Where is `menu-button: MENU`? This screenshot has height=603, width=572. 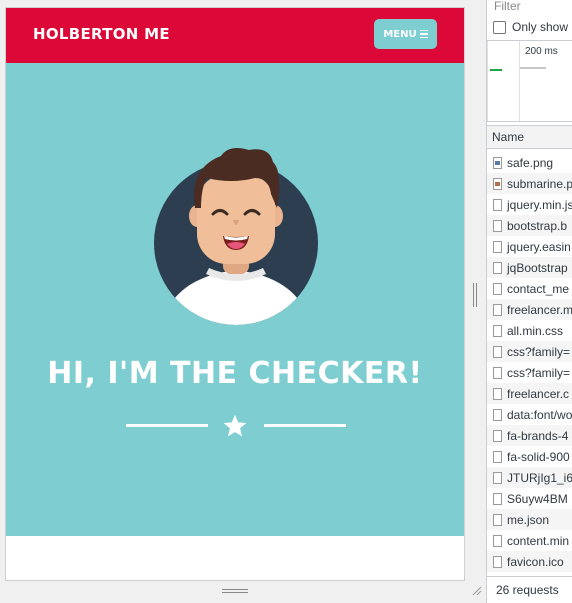 menu-button: MENU is located at coordinates (405, 34).